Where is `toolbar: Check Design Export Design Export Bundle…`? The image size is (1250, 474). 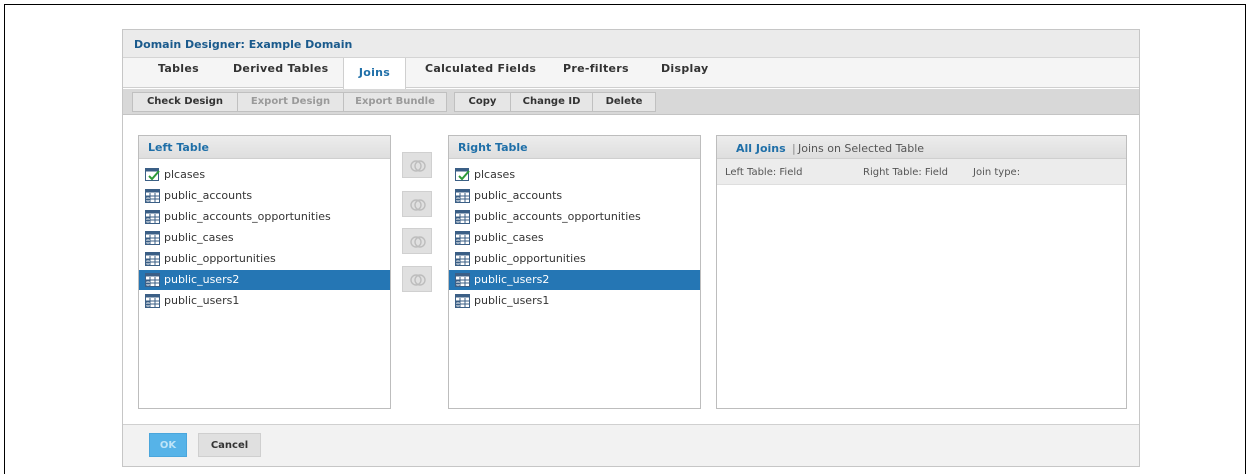 toolbar: Check Design Export Design Export Bundle… is located at coordinates (631, 102).